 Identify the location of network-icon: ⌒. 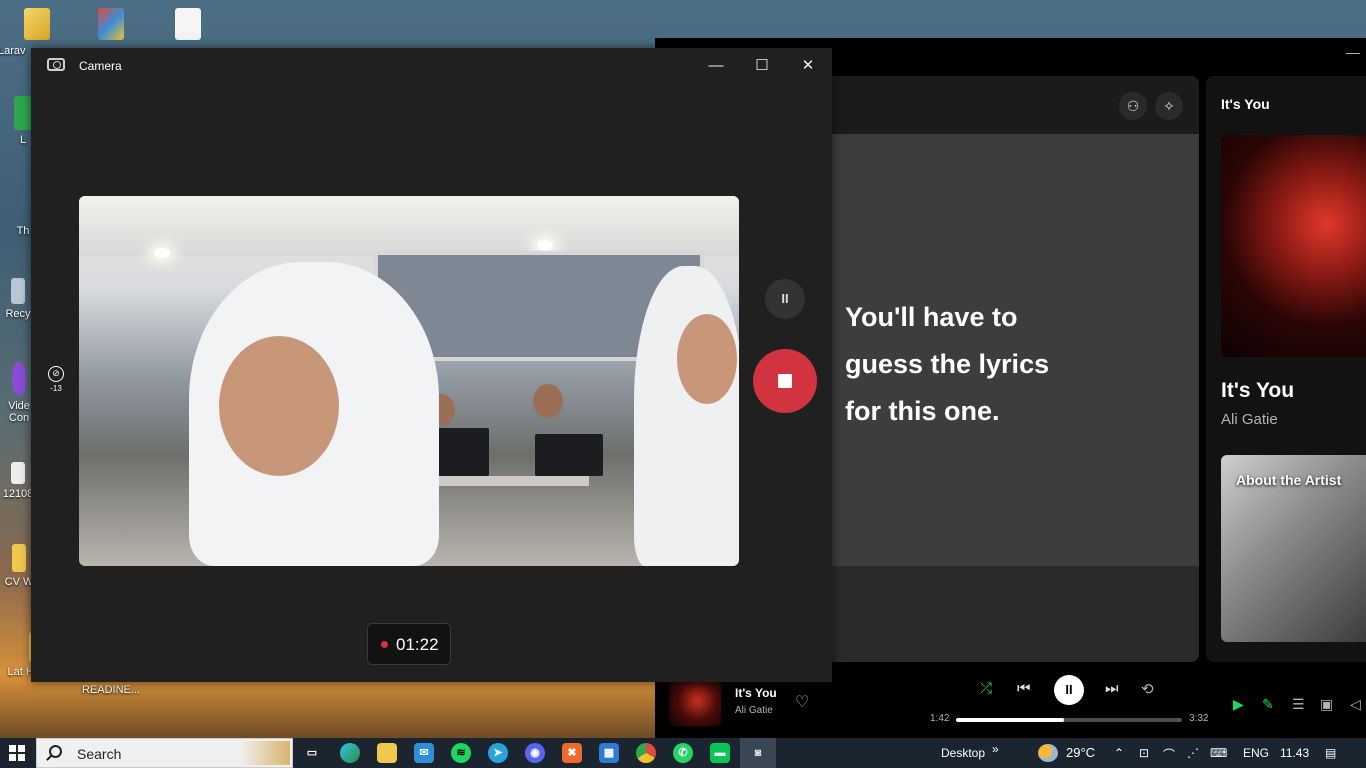
(1169, 754).